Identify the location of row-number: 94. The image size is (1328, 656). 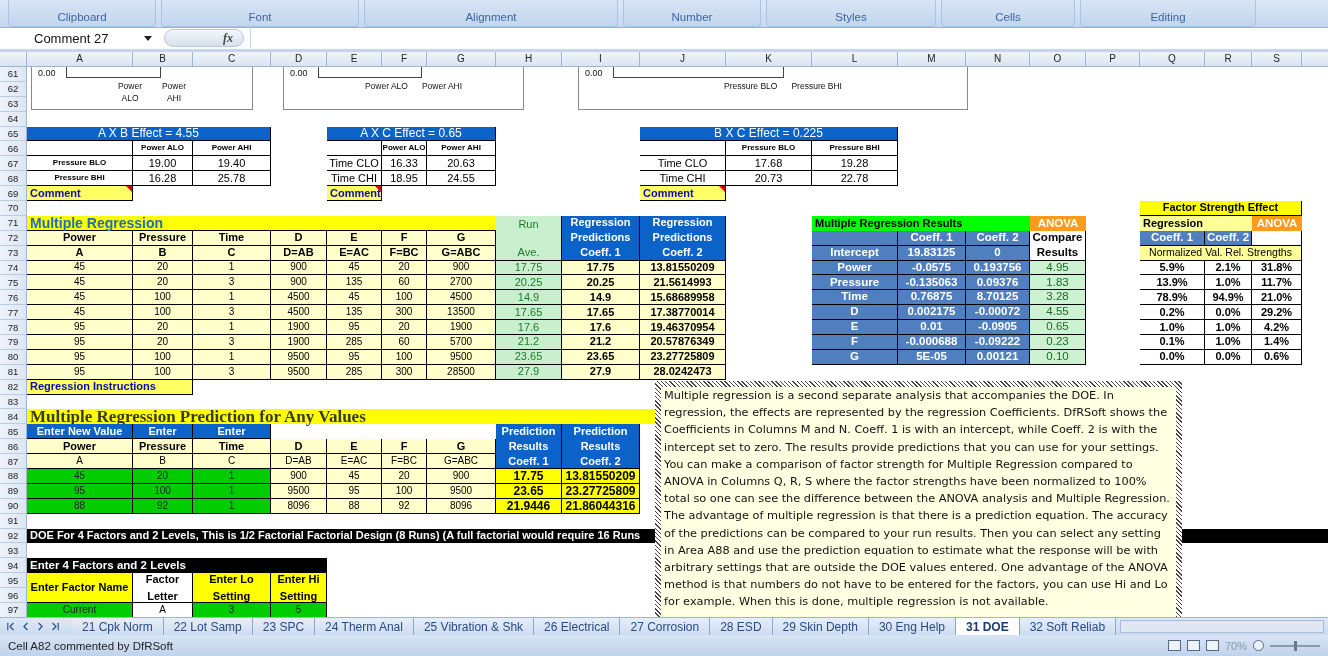
(13, 566).